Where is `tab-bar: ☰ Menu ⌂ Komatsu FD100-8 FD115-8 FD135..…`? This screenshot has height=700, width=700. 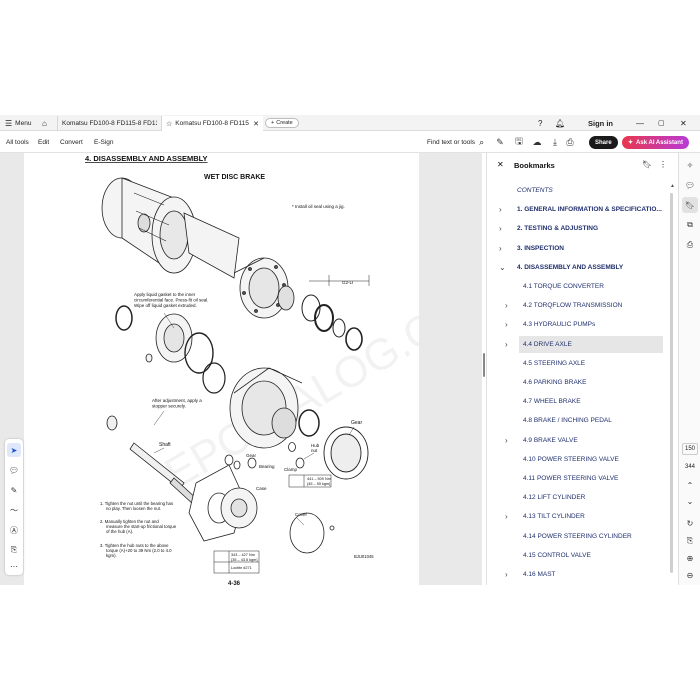
tab-bar: ☰ Menu ⌂ Komatsu FD100-8 FD115-8 FD135..… is located at coordinates (350, 123).